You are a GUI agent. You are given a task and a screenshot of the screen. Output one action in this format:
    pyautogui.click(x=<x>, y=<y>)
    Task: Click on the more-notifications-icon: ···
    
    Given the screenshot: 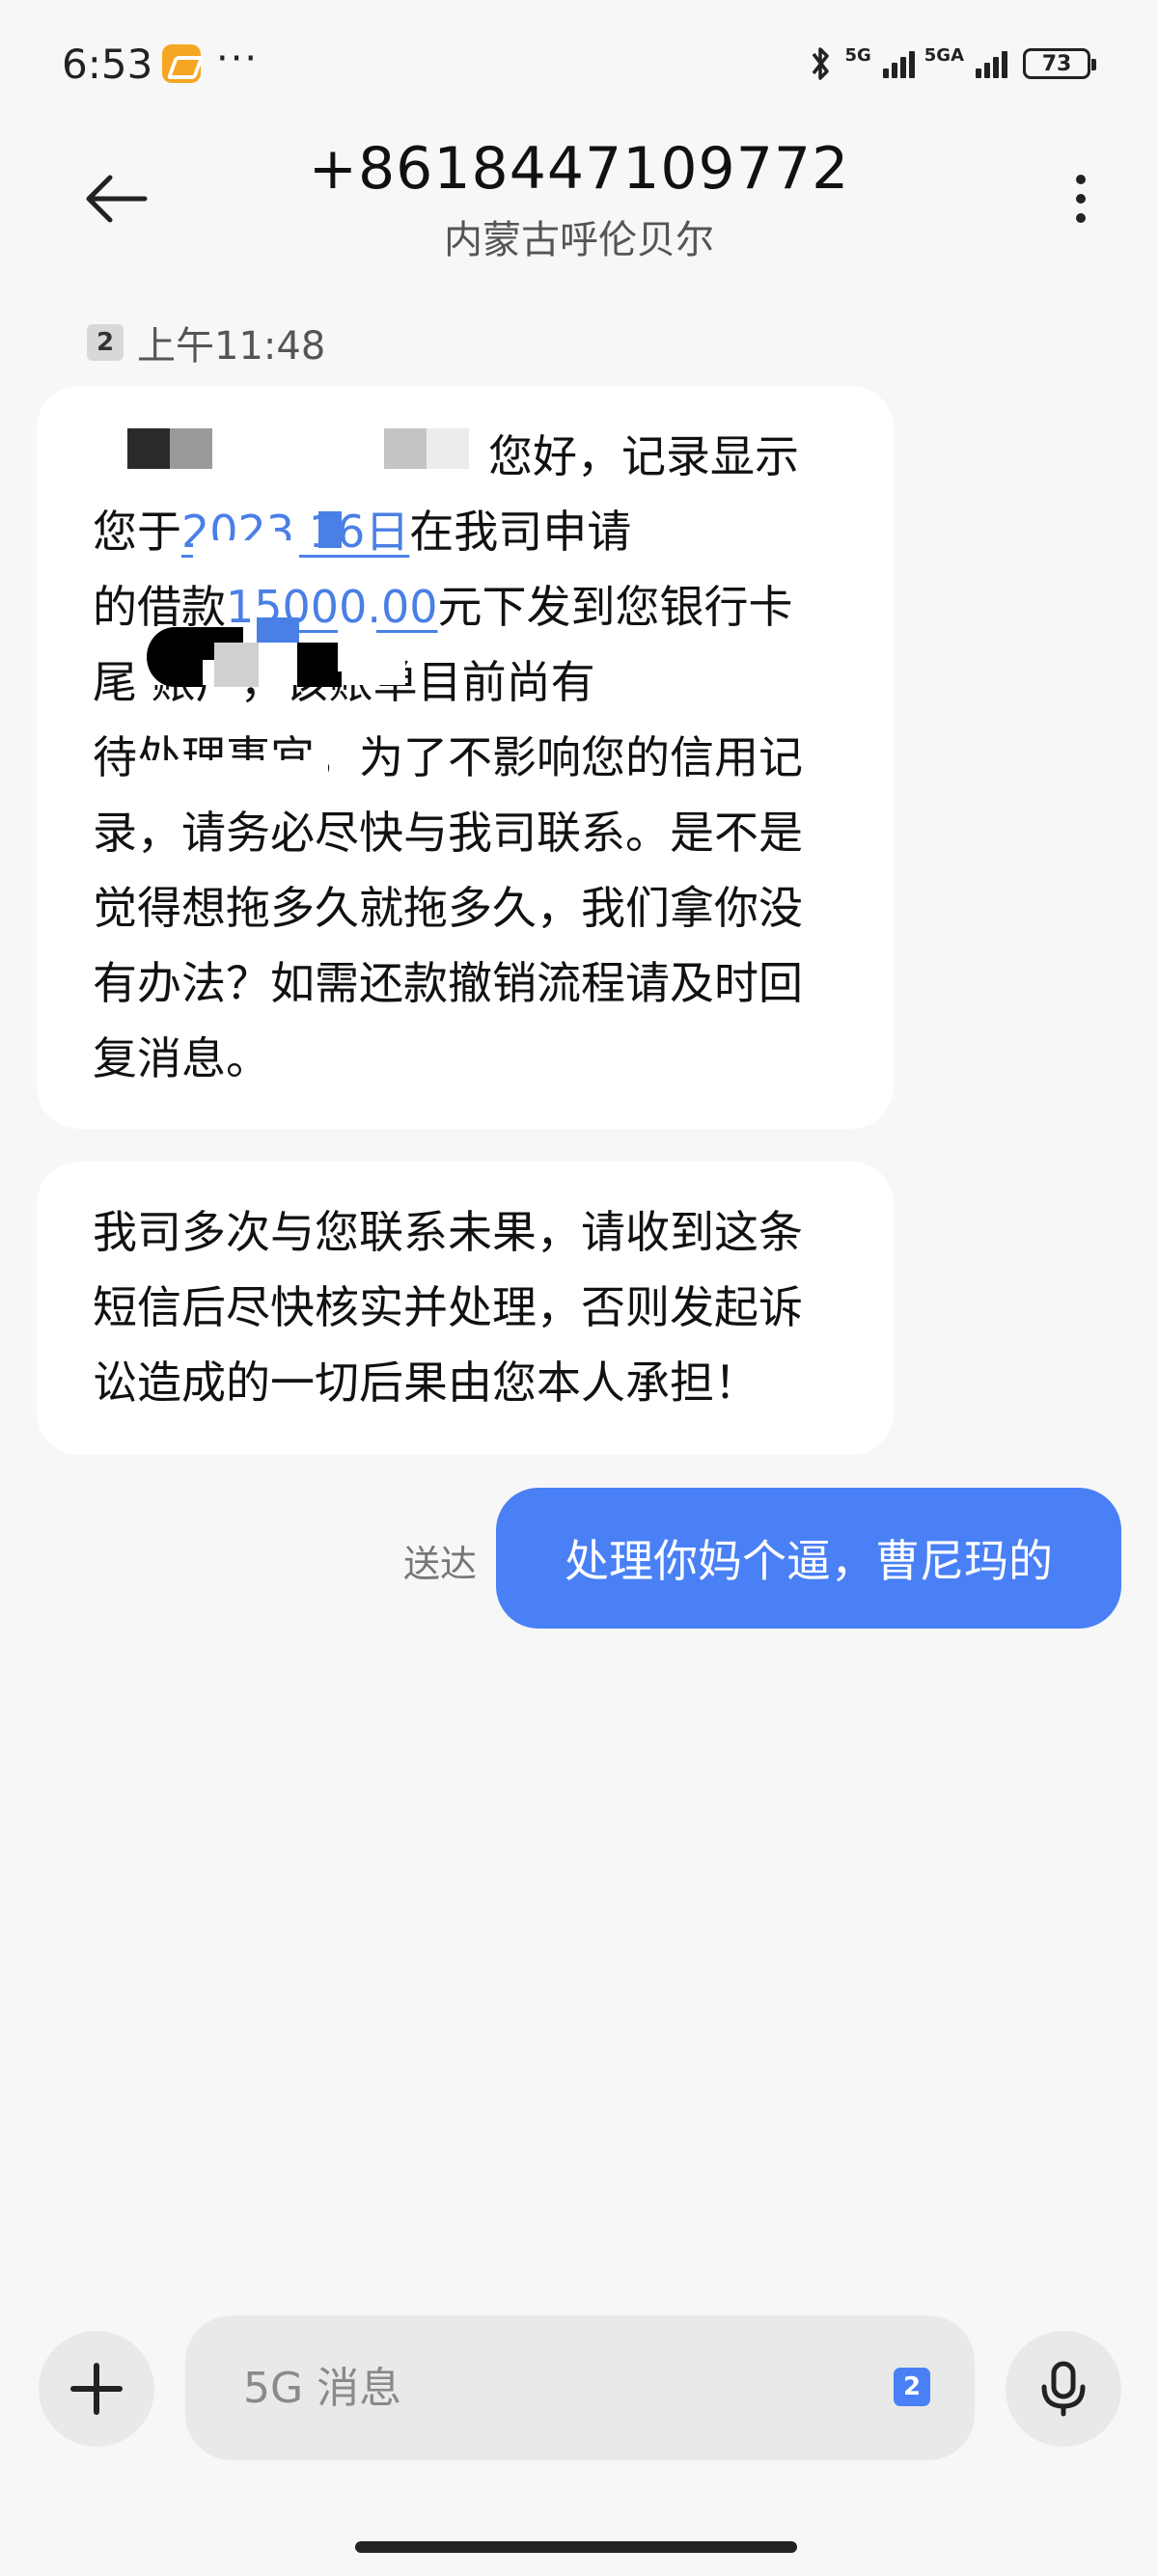 What is the action you would take?
    pyautogui.click(x=238, y=59)
    